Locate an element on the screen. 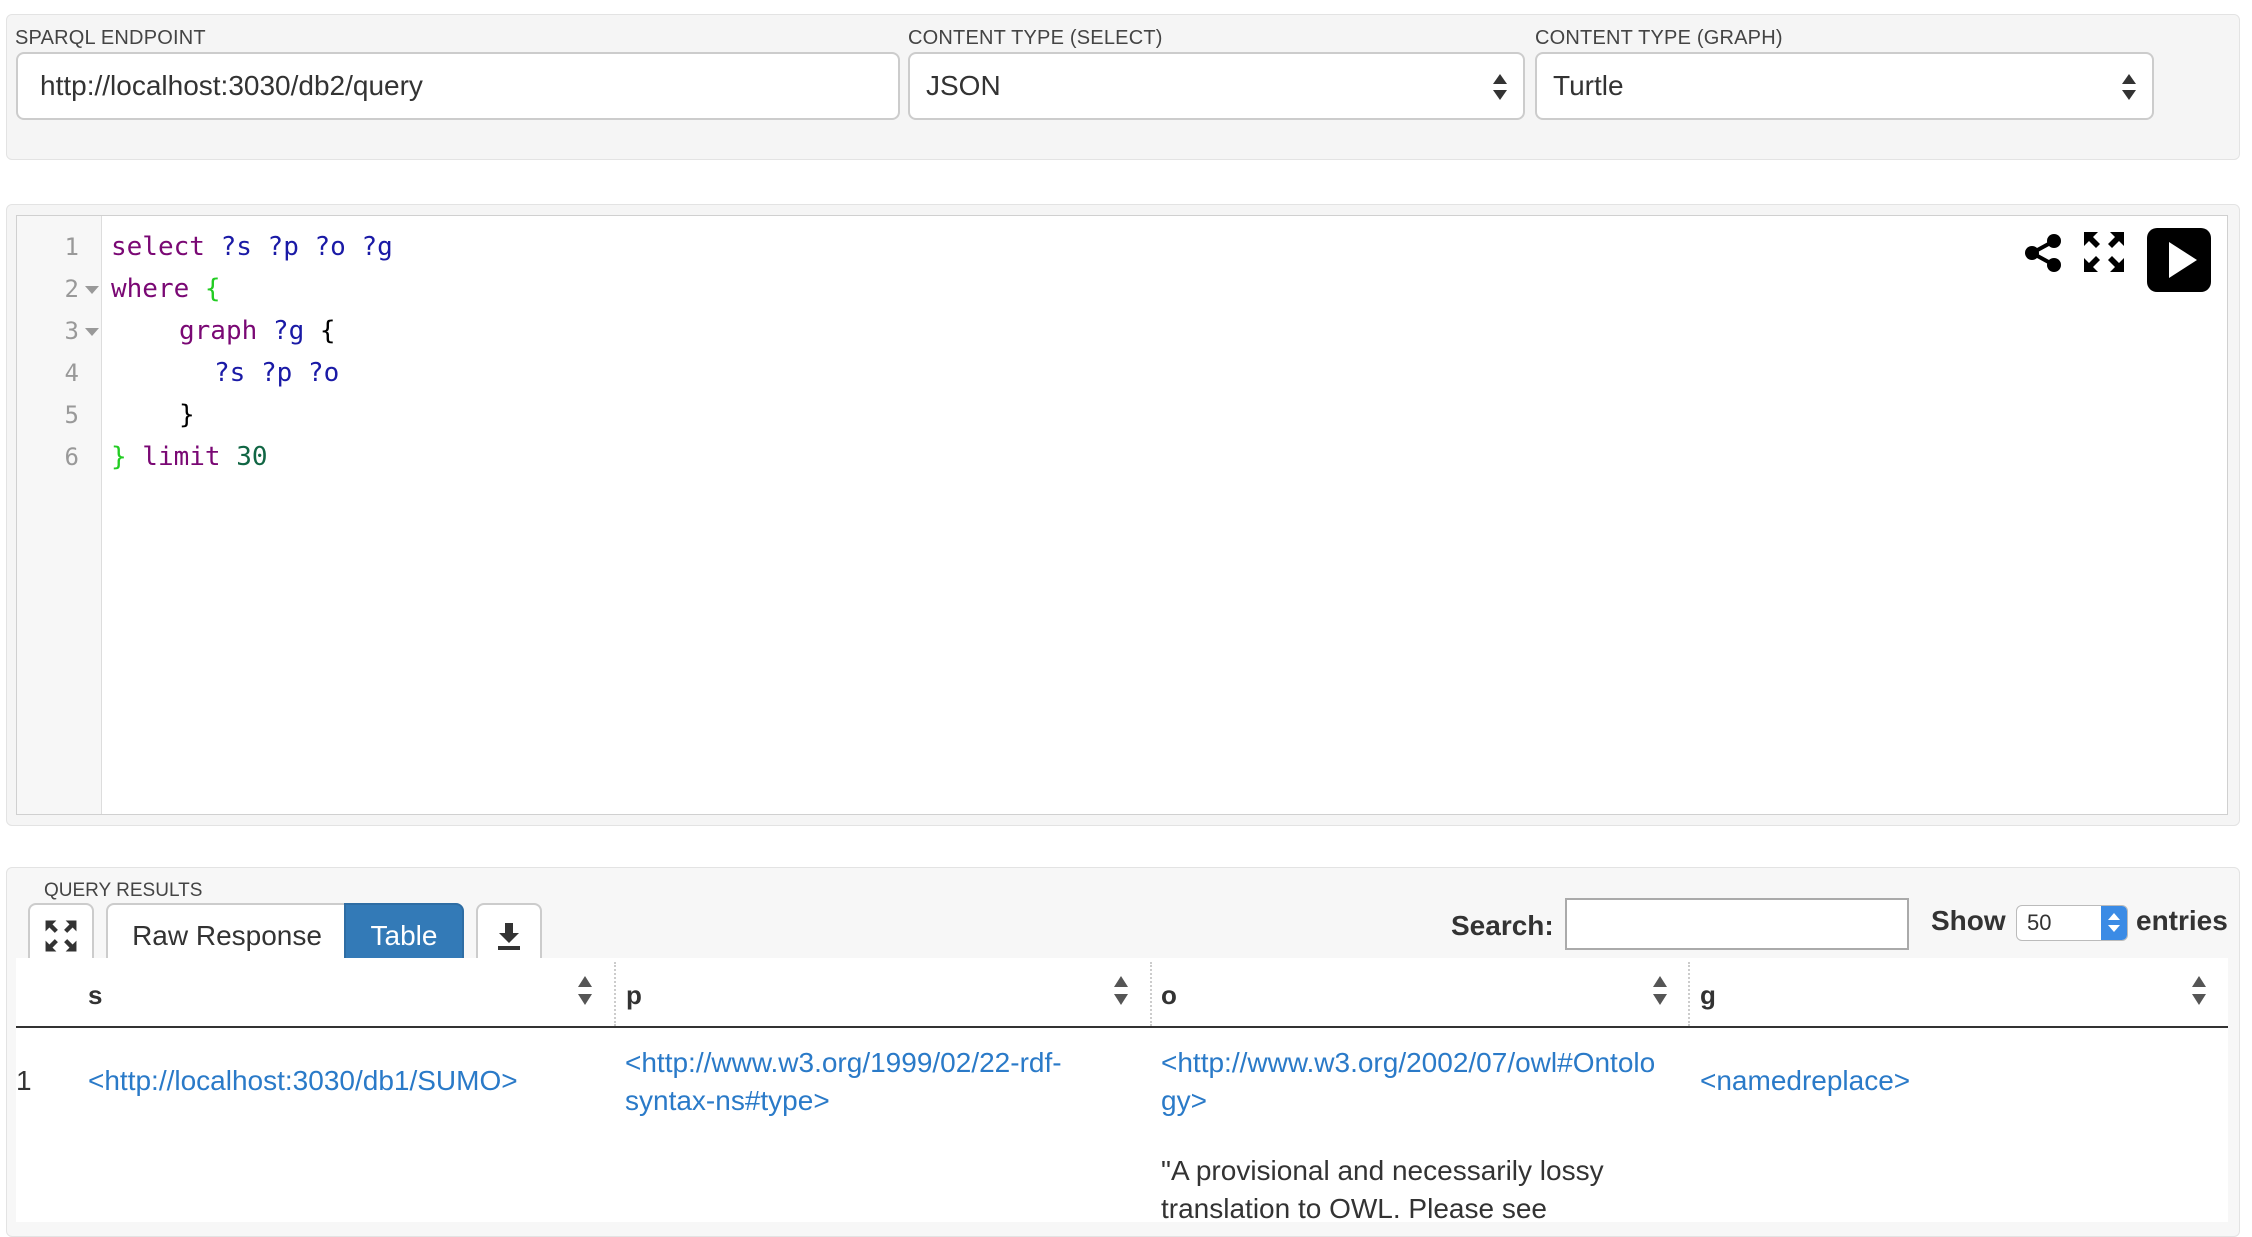 Image resolution: width=2252 pixels, height=1237 pixels. results-label: QUERY RESULTS is located at coordinates (123, 890).